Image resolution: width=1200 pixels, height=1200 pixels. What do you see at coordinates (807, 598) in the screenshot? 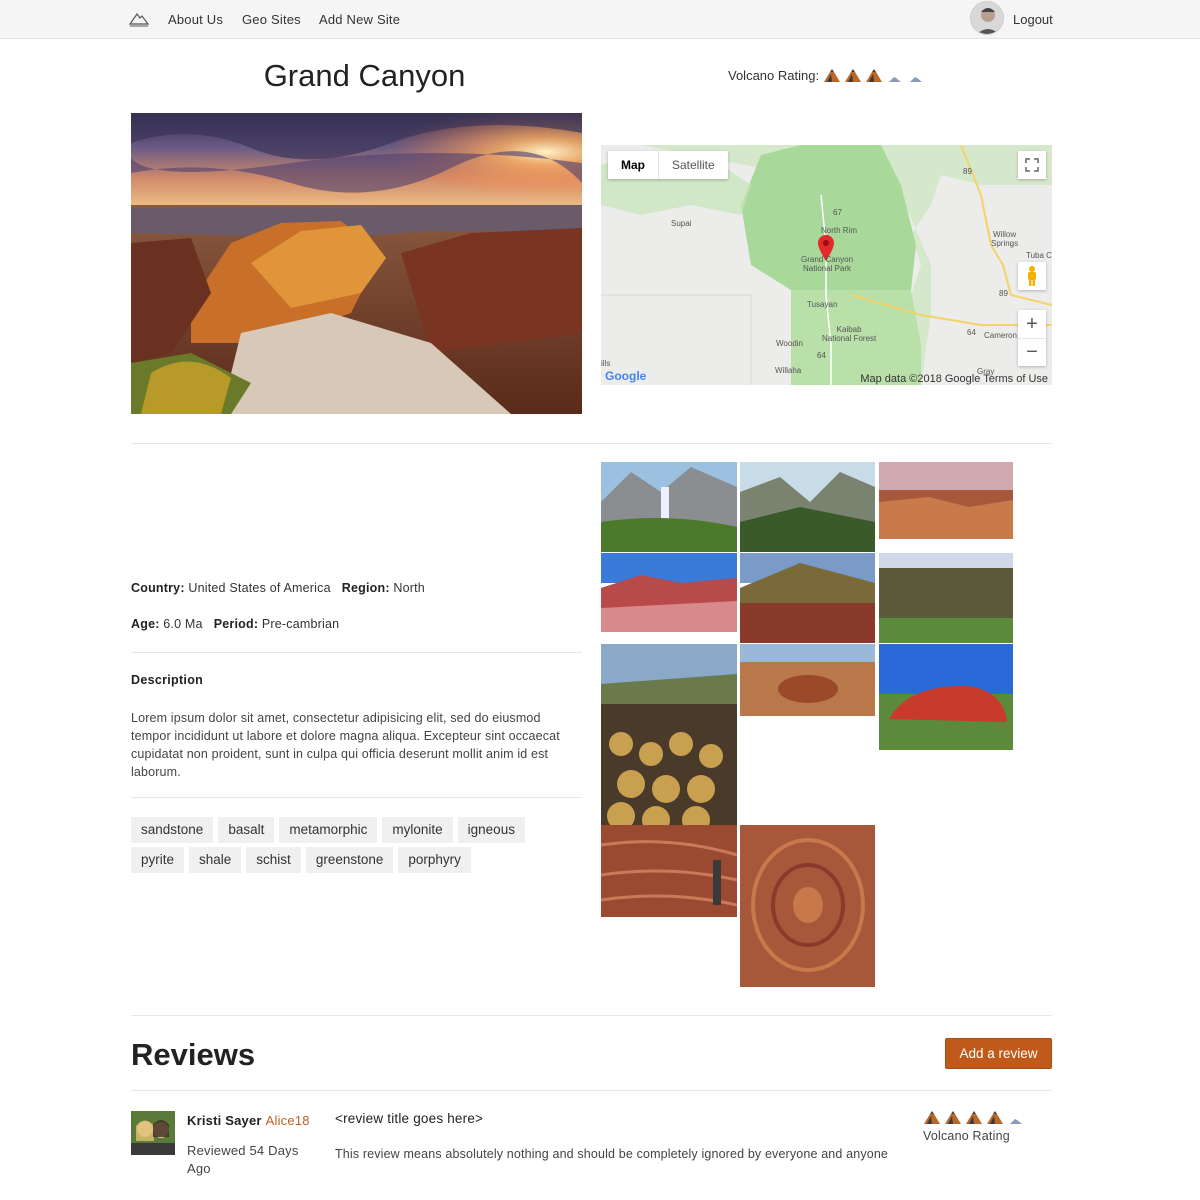
I see `gallery-image-basalt-coast` at bounding box center [807, 598].